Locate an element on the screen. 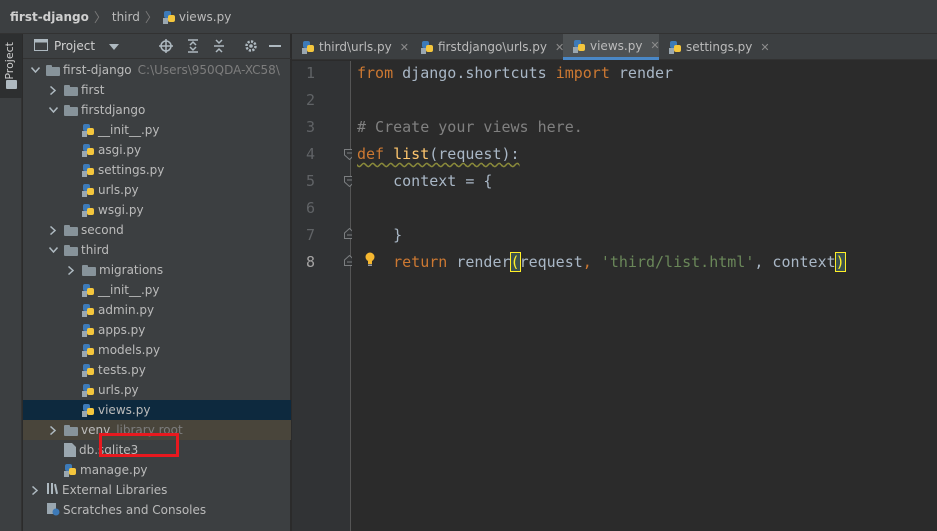 The width and height of the screenshot is (937, 531). tree-item-migrations: migrations is located at coordinates (157, 270).